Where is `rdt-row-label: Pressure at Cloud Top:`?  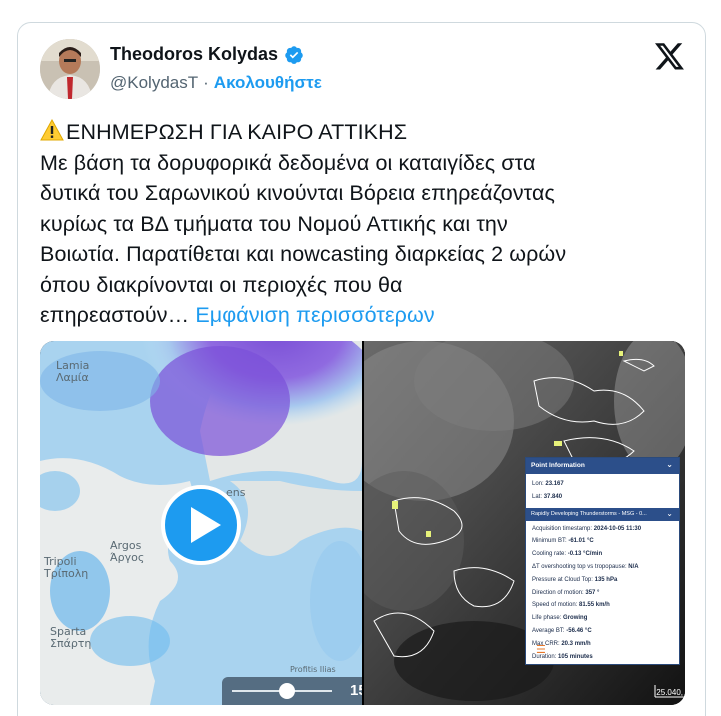 rdt-row-label: Pressure at Cloud Top: is located at coordinates (562, 579).